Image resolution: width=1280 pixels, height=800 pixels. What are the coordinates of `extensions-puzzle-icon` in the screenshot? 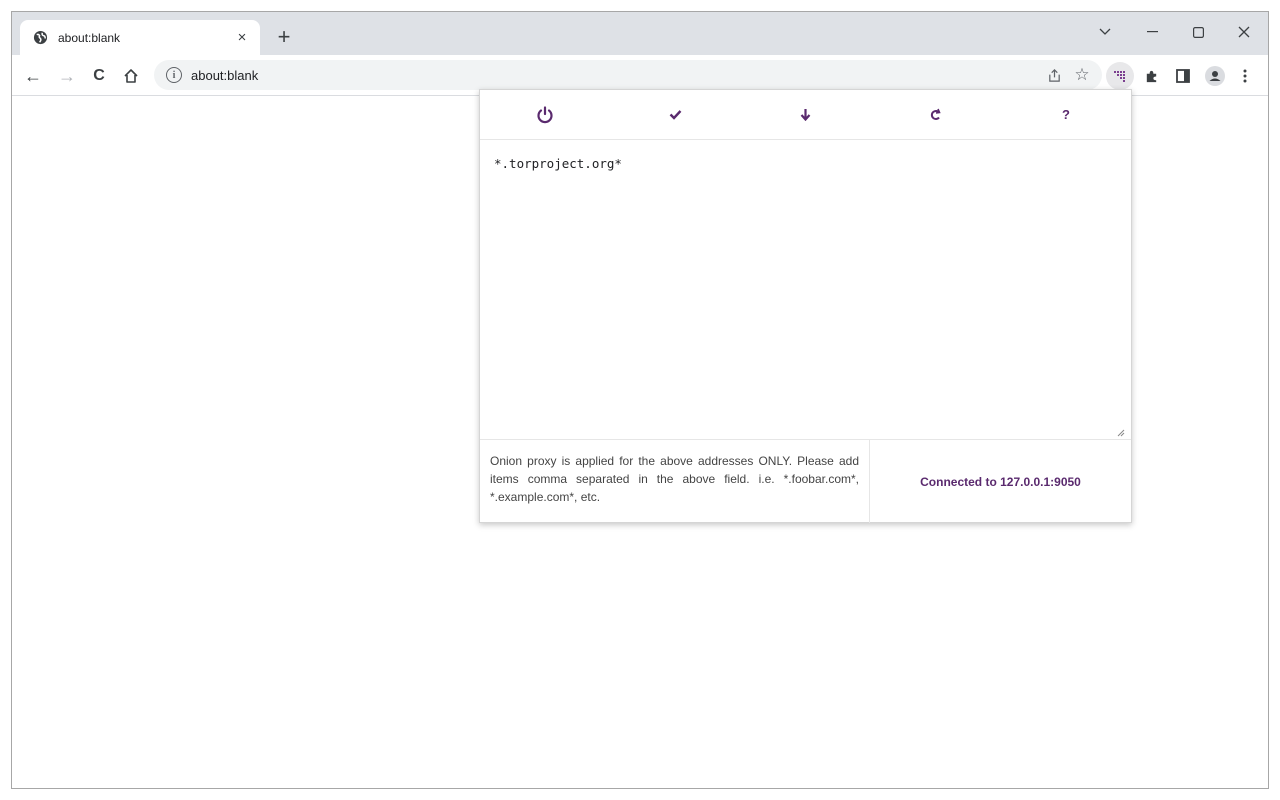 It's located at (1151, 76).